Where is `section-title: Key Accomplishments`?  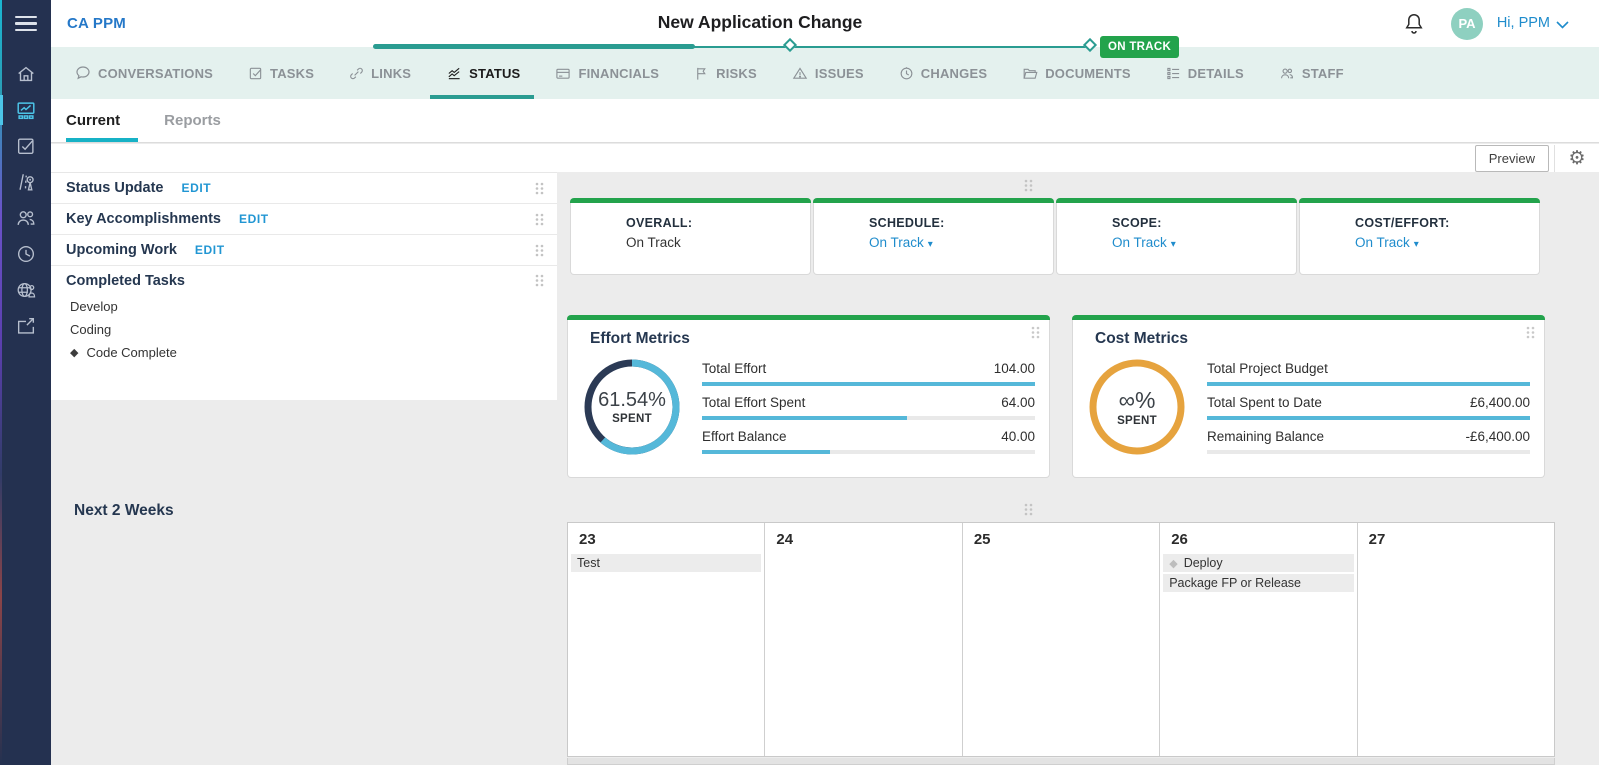
section-title: Key Accomplishments is located at coordinates (143, 219).